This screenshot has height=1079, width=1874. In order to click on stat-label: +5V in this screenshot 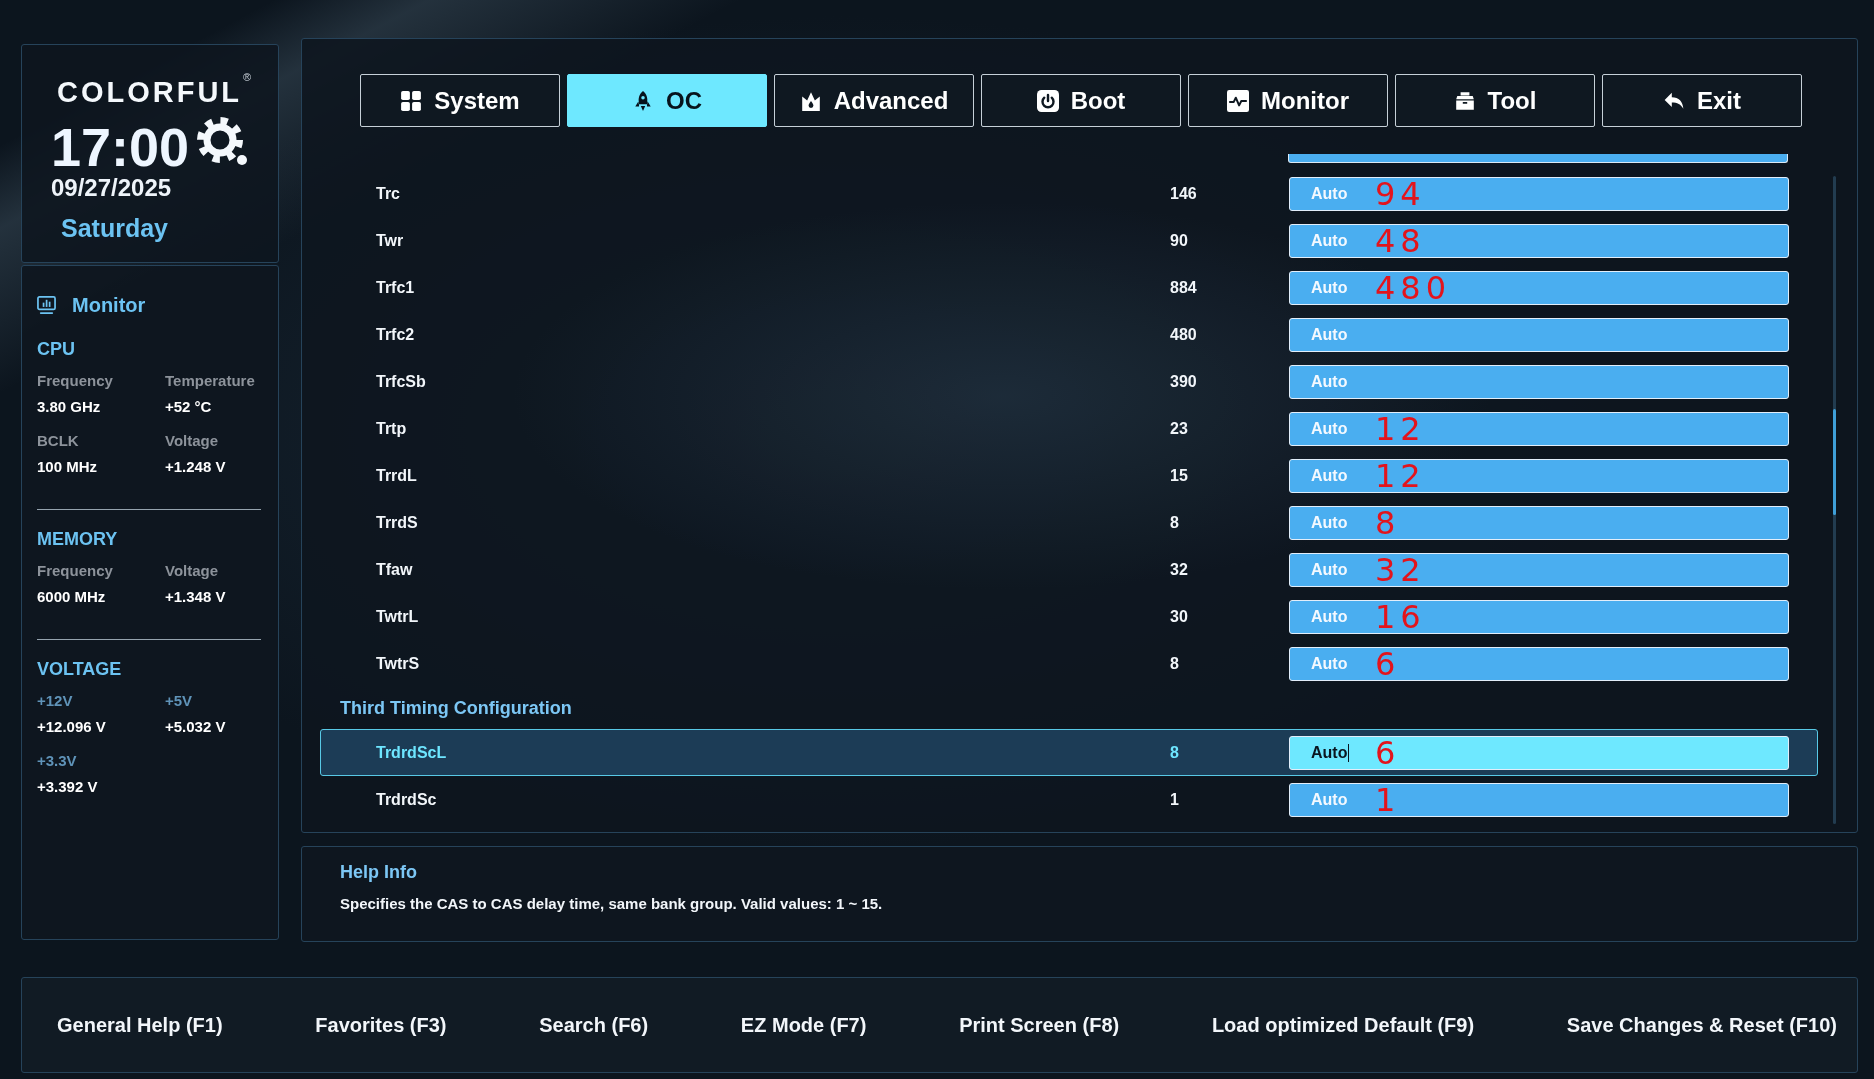, I will do `click(179, 701)`.